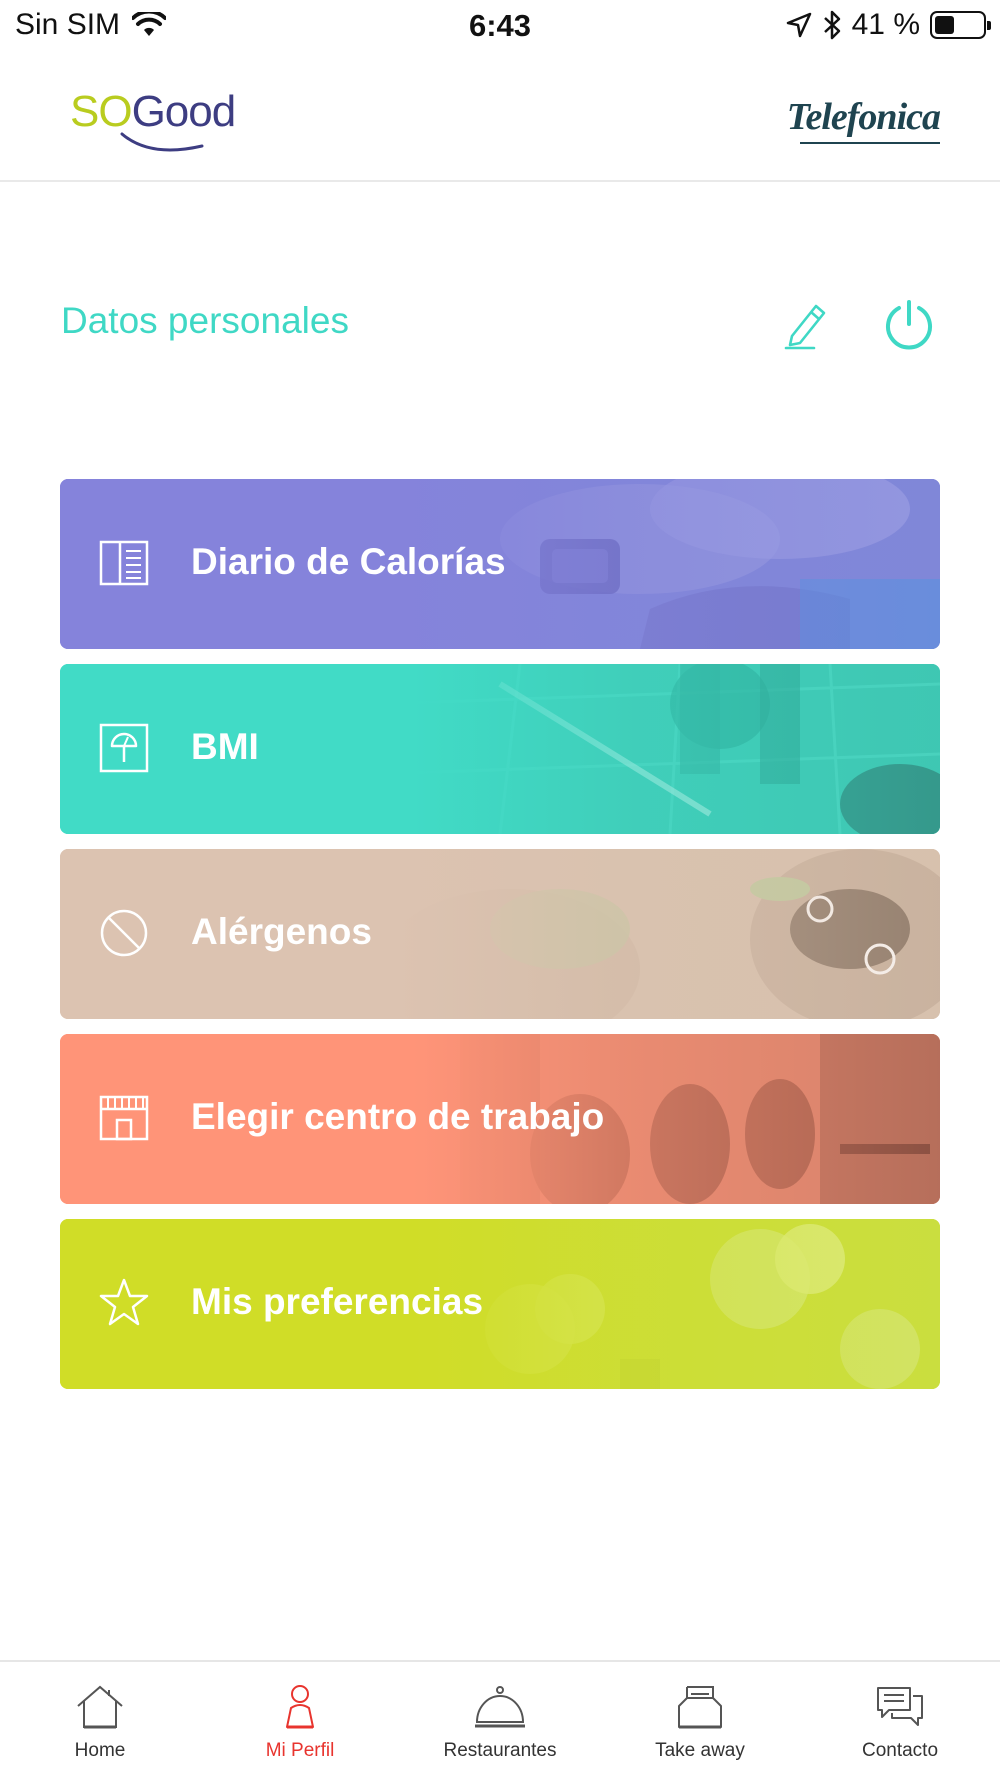  What do you see at coordinates (960, 25) in the screenshot?
I see `battery-icon` at bounding box center [960, 25].